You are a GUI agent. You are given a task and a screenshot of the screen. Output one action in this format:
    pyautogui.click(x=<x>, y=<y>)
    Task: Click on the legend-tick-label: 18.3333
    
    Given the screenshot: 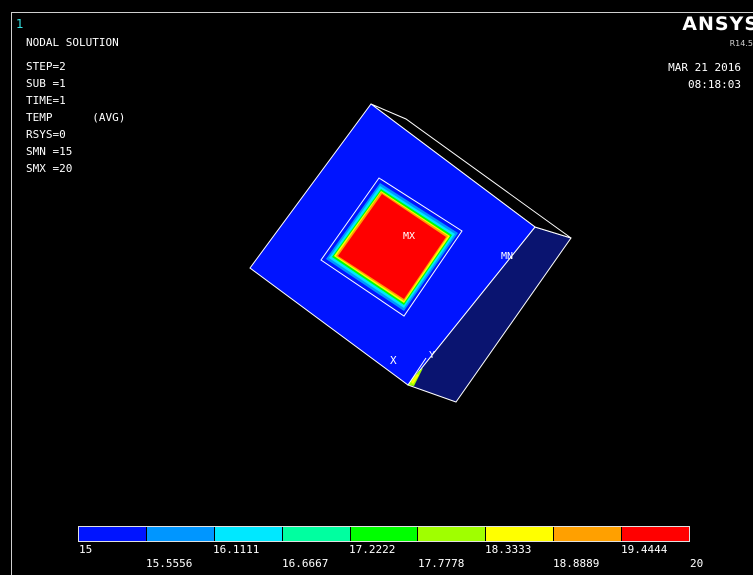 What is the action you would take?
    pyautogui.click(x=508, y=549)
    